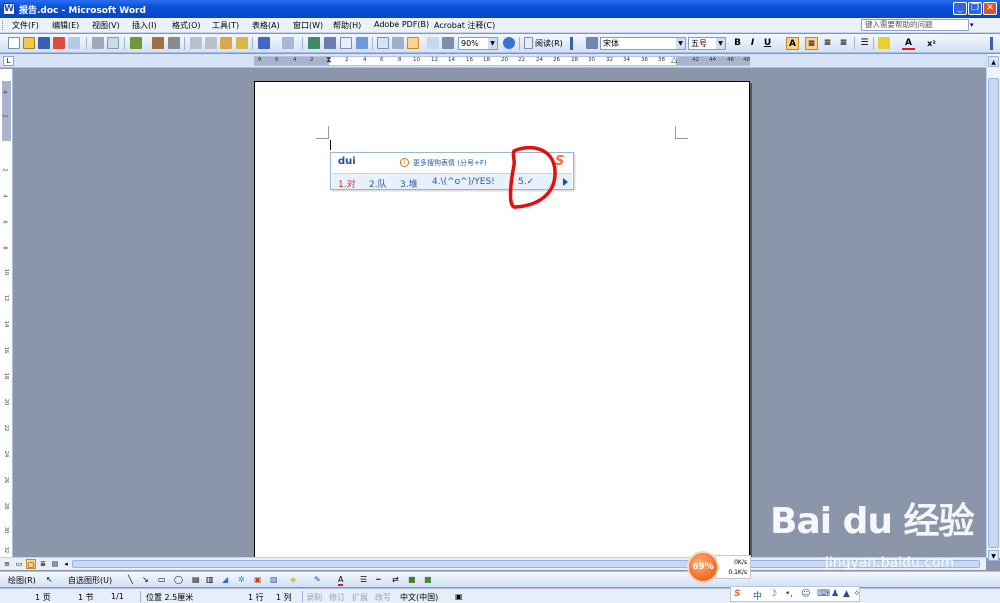 The height and width of the screenshot is (603, 1000). Describe the element at coordinates (827, 43) in the screenshot. I see `align-center-icon: ≡` at that location.